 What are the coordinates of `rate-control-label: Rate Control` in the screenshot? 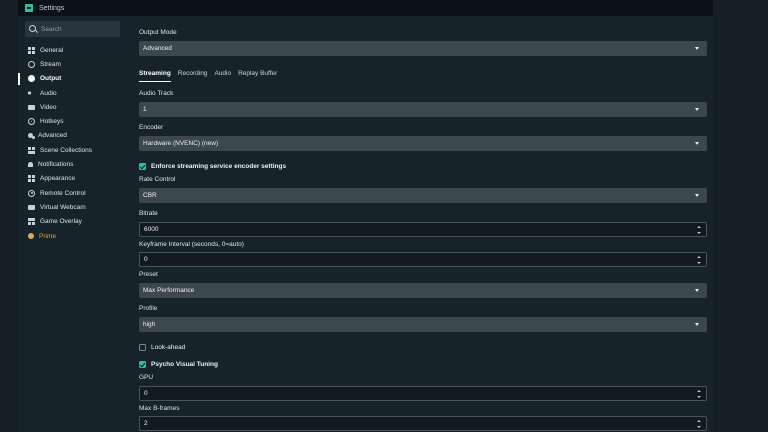 It's located at (157, 179).